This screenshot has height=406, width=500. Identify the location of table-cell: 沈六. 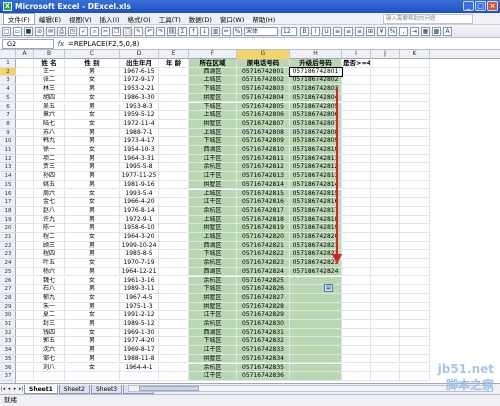
(49, 350).